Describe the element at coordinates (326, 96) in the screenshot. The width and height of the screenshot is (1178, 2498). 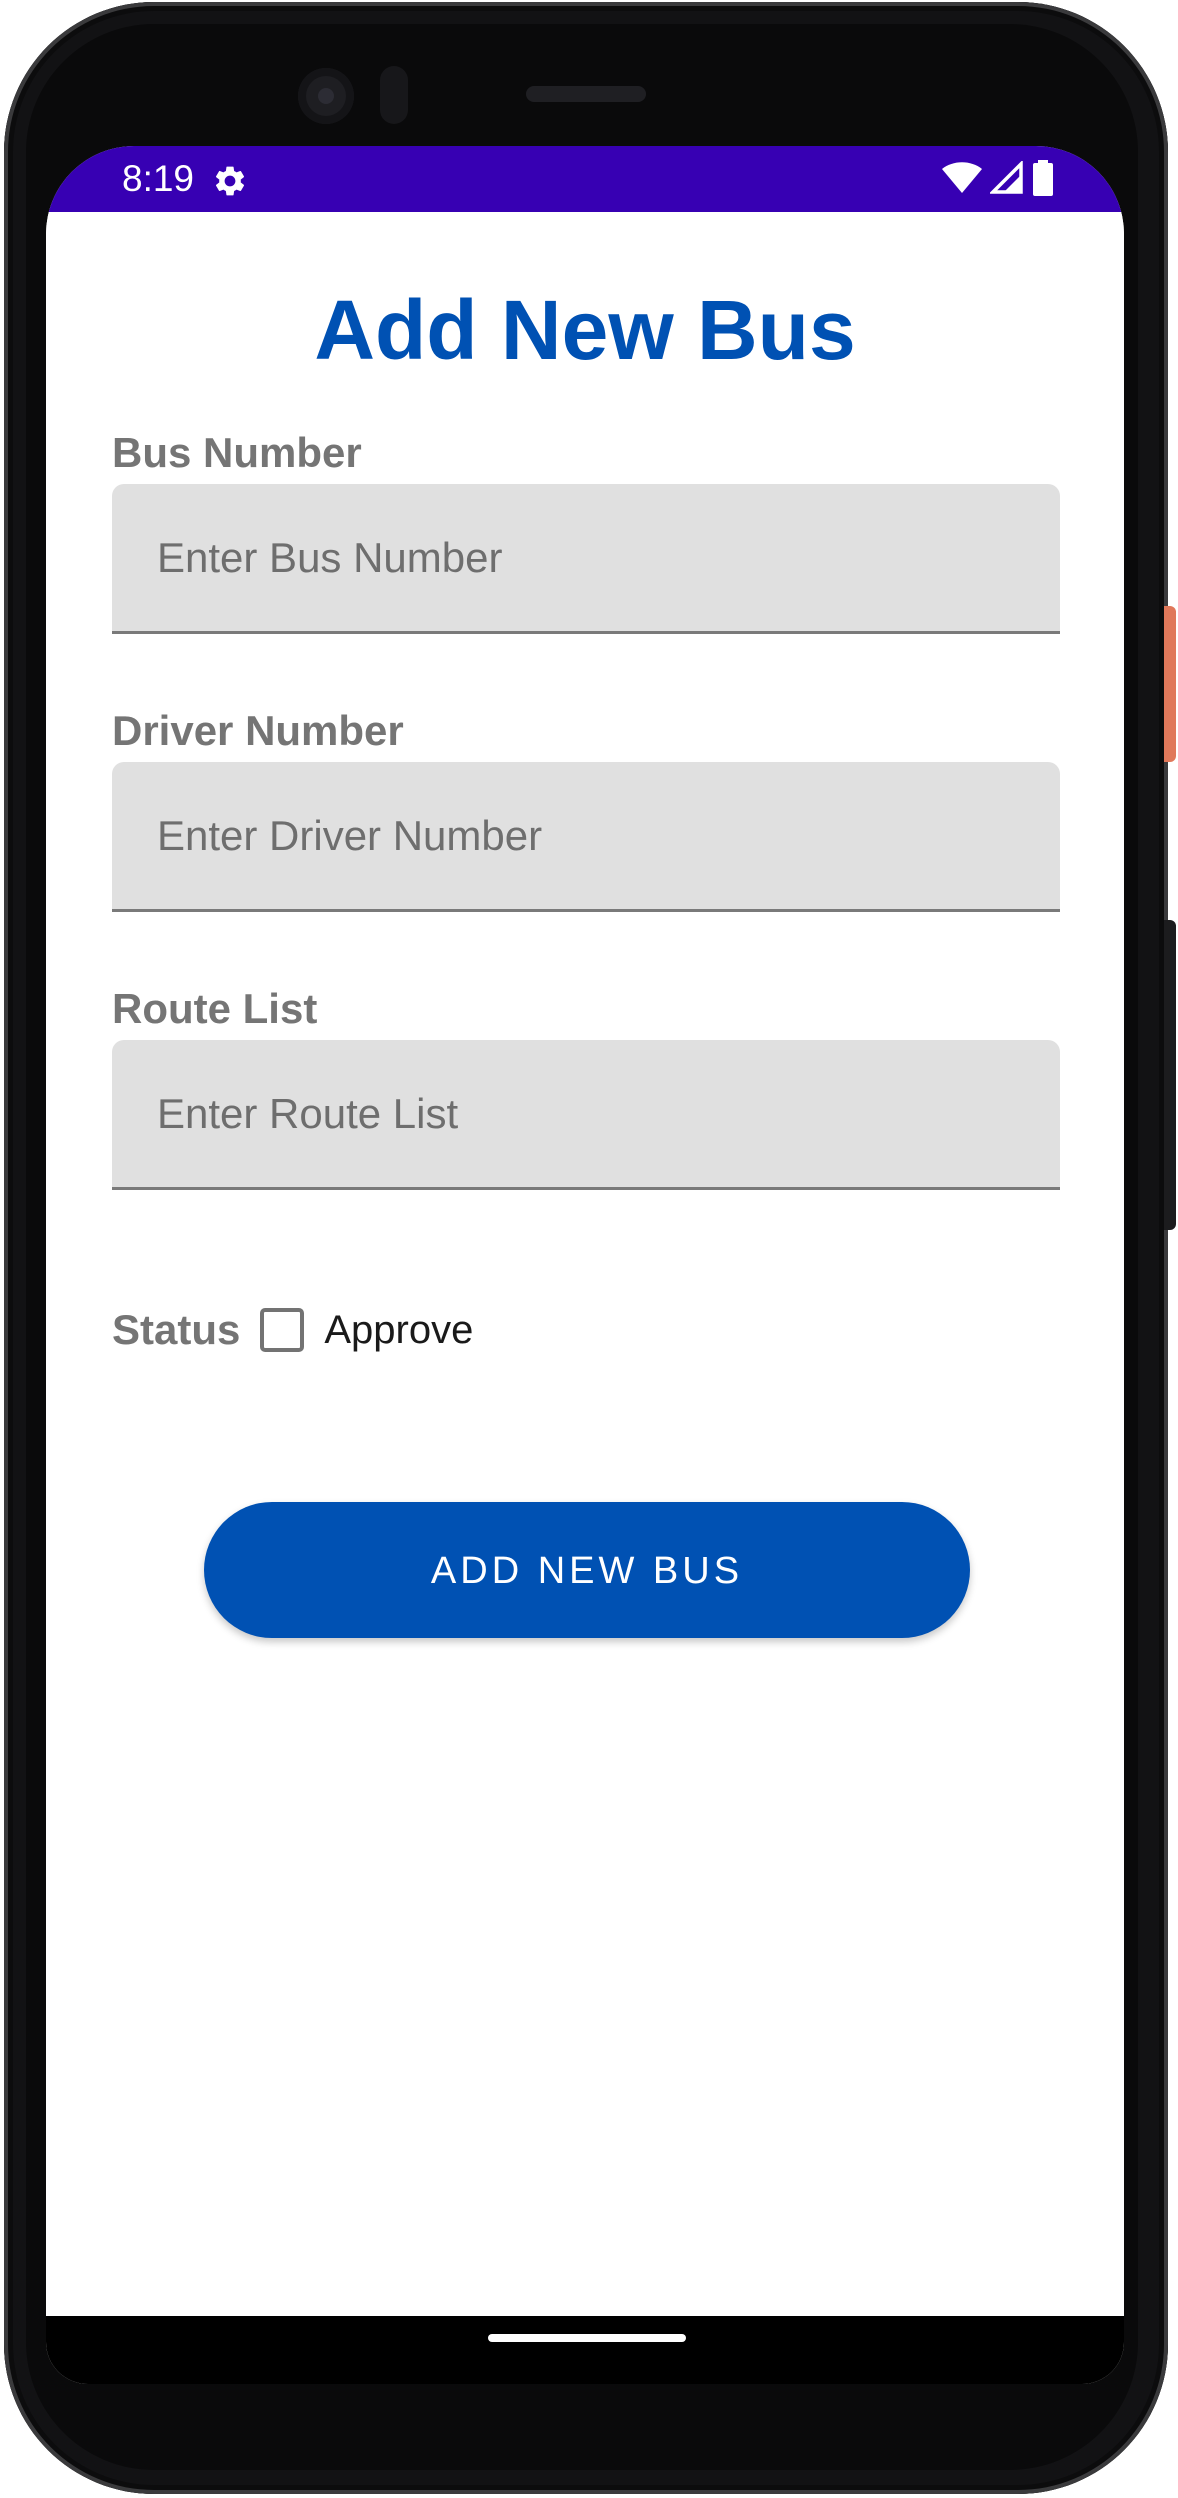
I see `front-camera` at that location.